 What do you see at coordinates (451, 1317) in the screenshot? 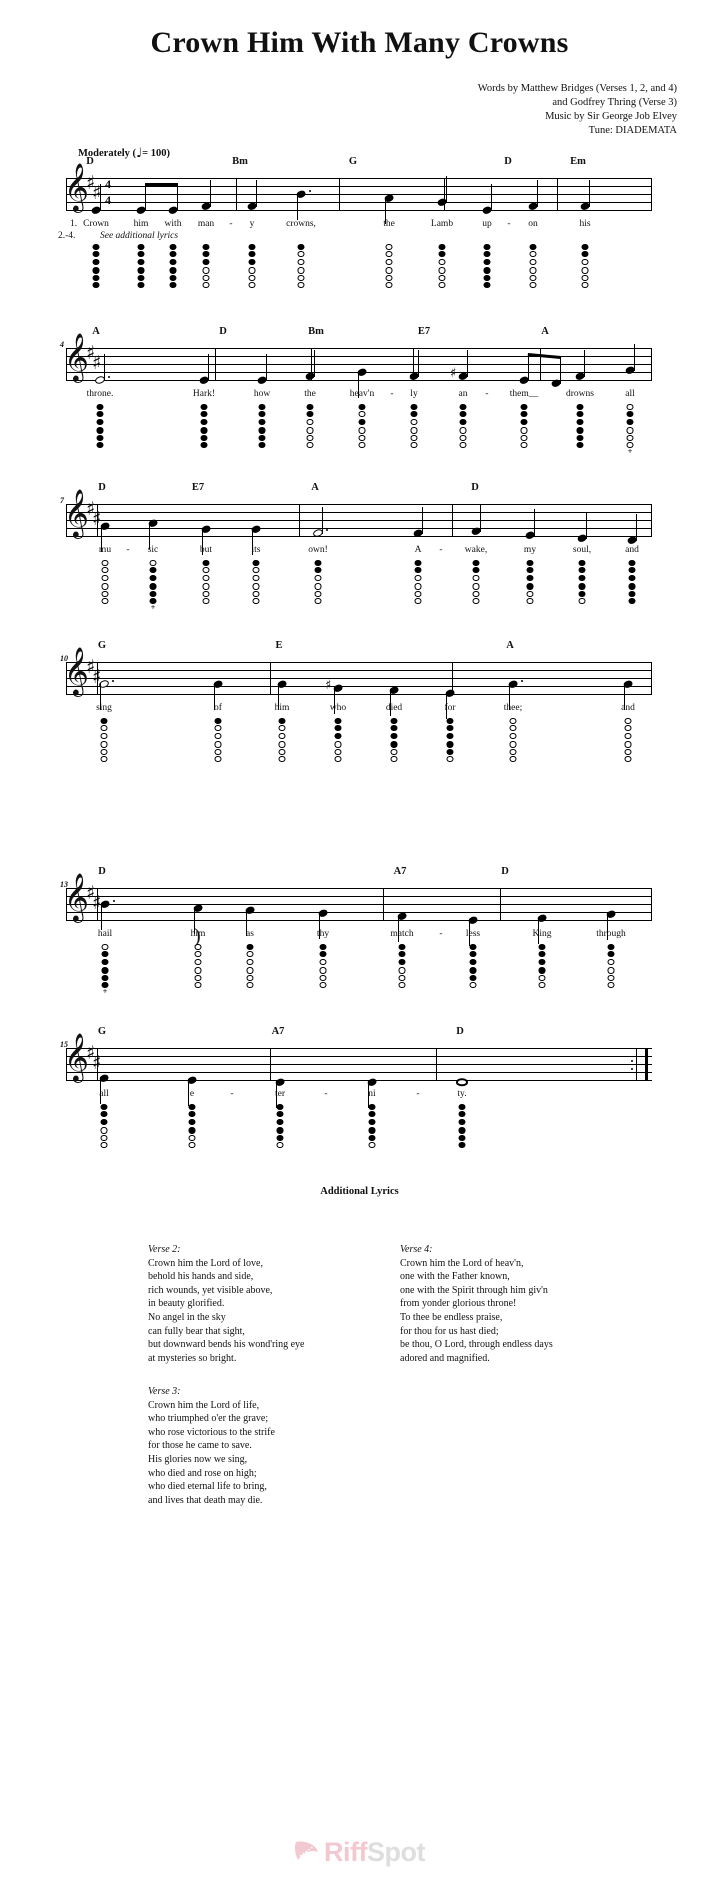
I see `verse-line: To thee be endless praise,` at bounding box center [451, 1317].